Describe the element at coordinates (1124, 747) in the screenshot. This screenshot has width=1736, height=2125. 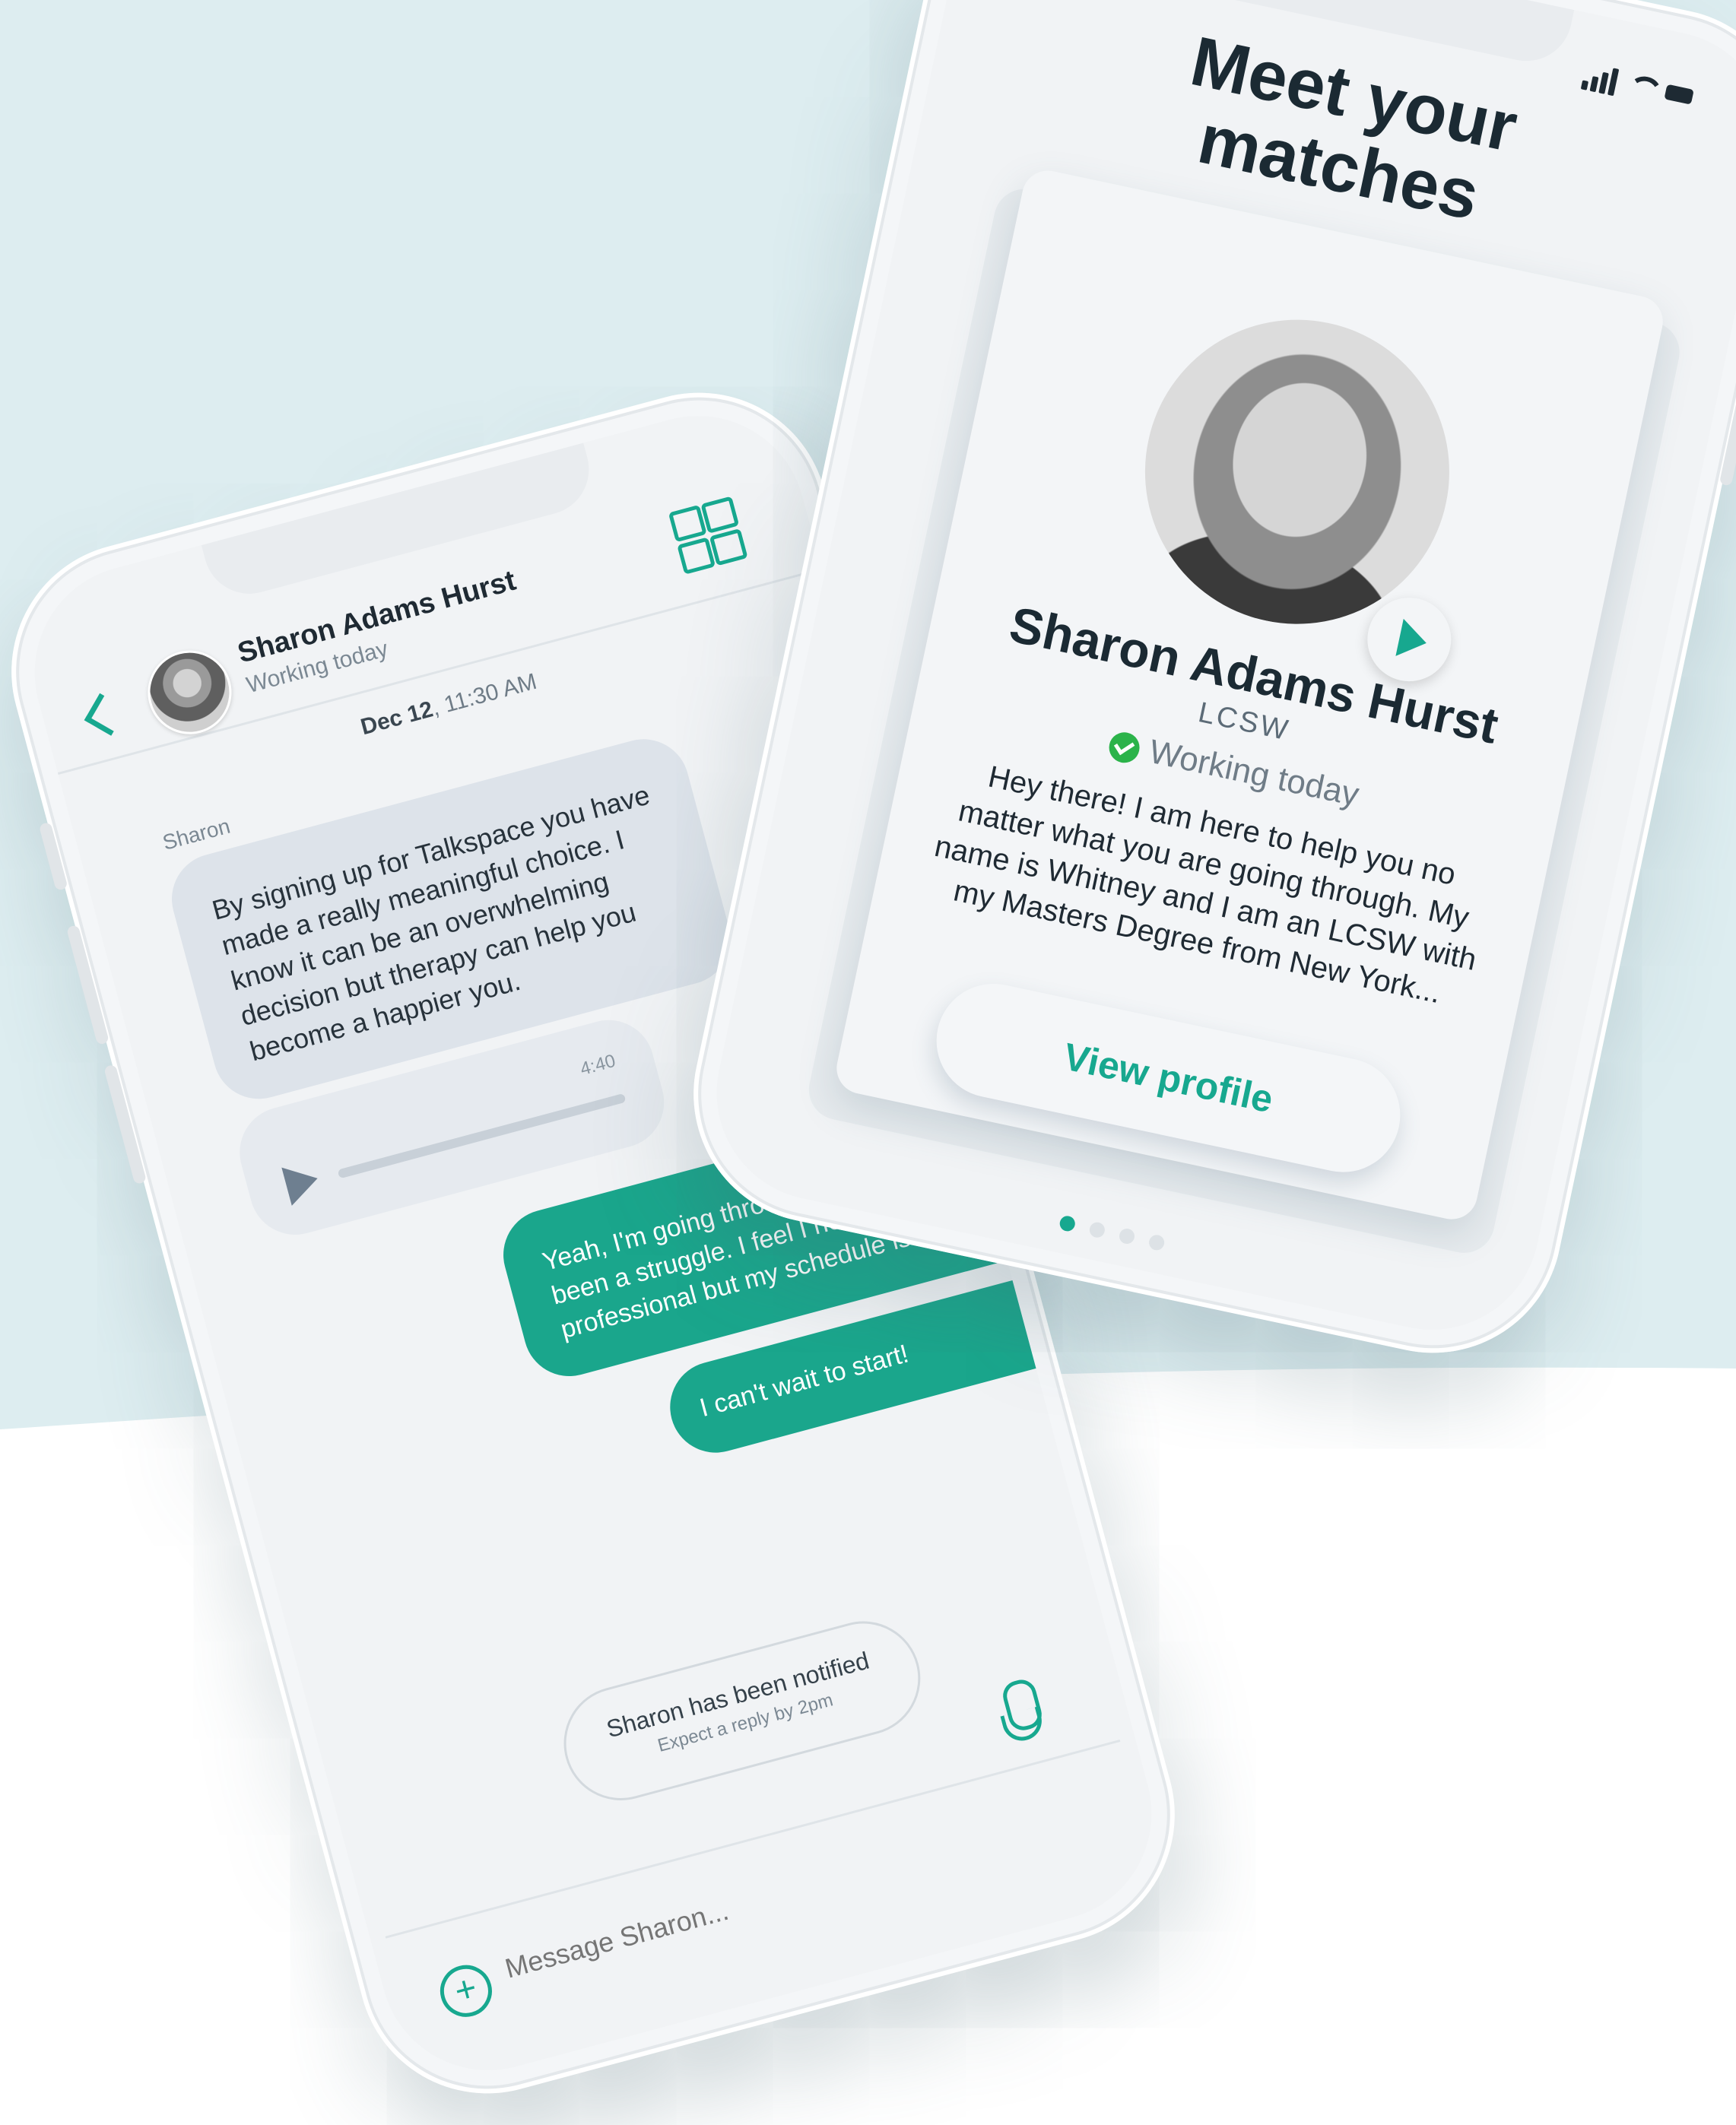
I see `check-circle-icon` at that location.